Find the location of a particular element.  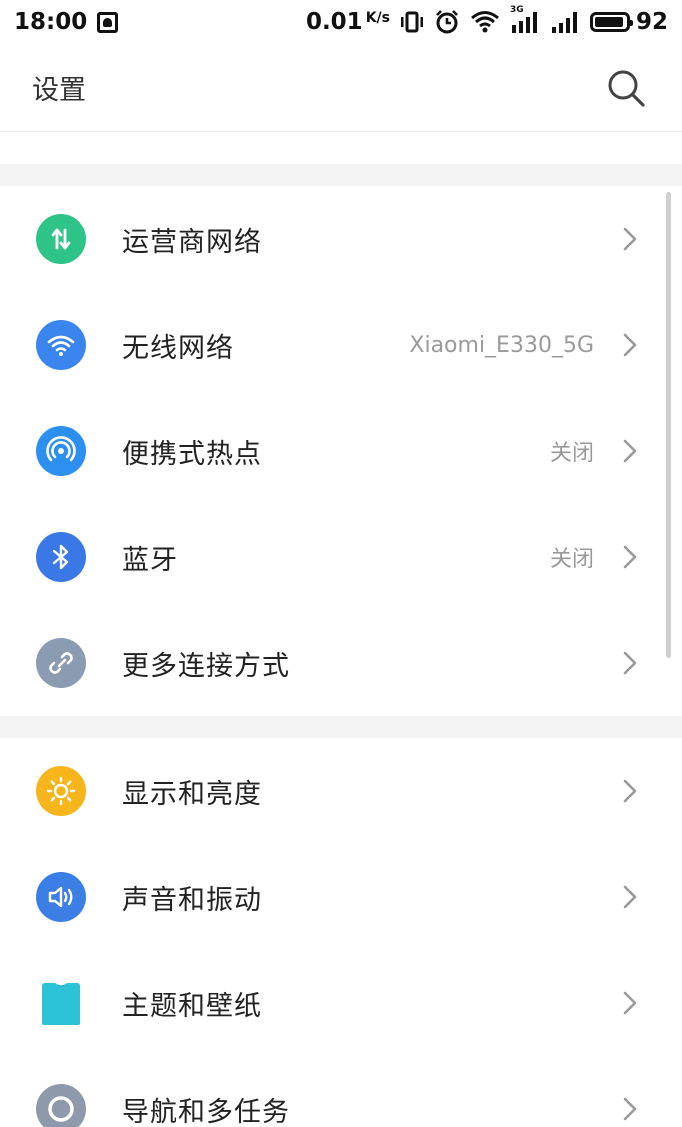

settings-item-wifi: 无线网络 Xiaomi_E330_5G is located at coordinates (341, 345).